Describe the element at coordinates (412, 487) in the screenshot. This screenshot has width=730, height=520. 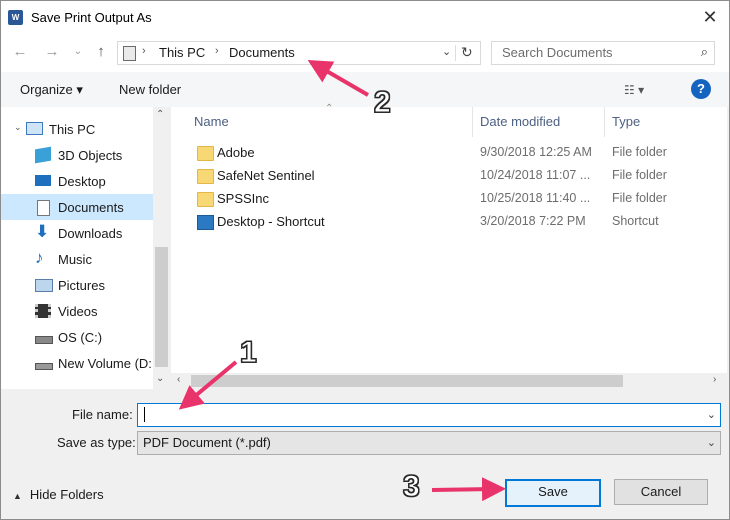
I see `annotation-number-3: 3` at that location.